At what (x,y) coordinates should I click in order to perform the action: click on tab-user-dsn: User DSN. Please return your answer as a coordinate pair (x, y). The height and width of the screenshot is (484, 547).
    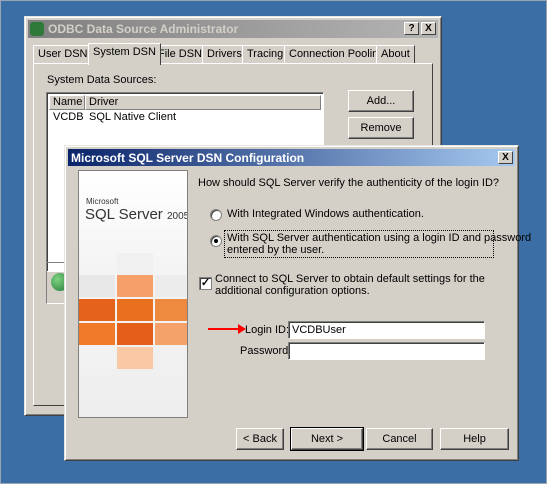
    Looking at the image, I should click on (63, 54).